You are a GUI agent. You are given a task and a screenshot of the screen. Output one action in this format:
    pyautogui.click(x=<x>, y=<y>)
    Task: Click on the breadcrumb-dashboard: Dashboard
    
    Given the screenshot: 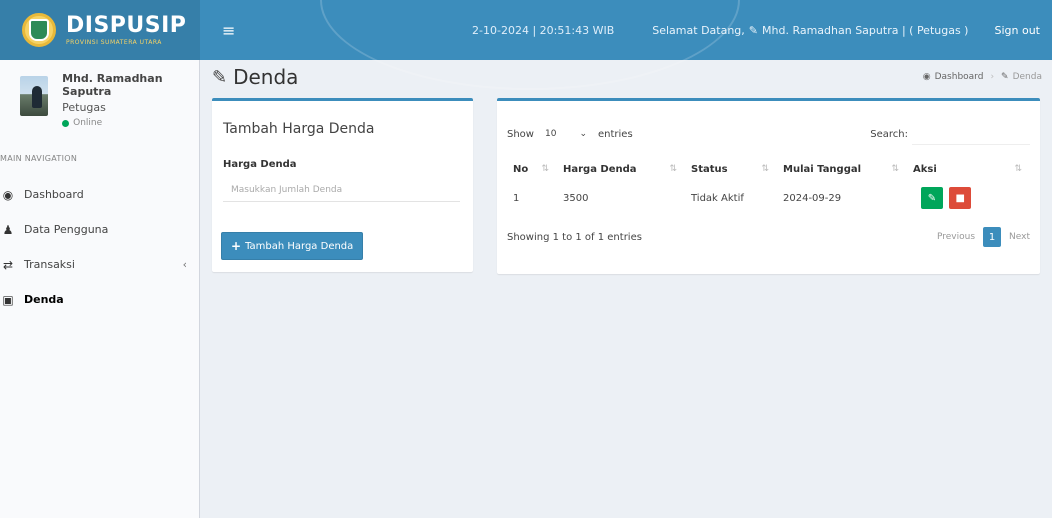 What is the action you would take?
    pyautogui.click(x=959, y=77)
    